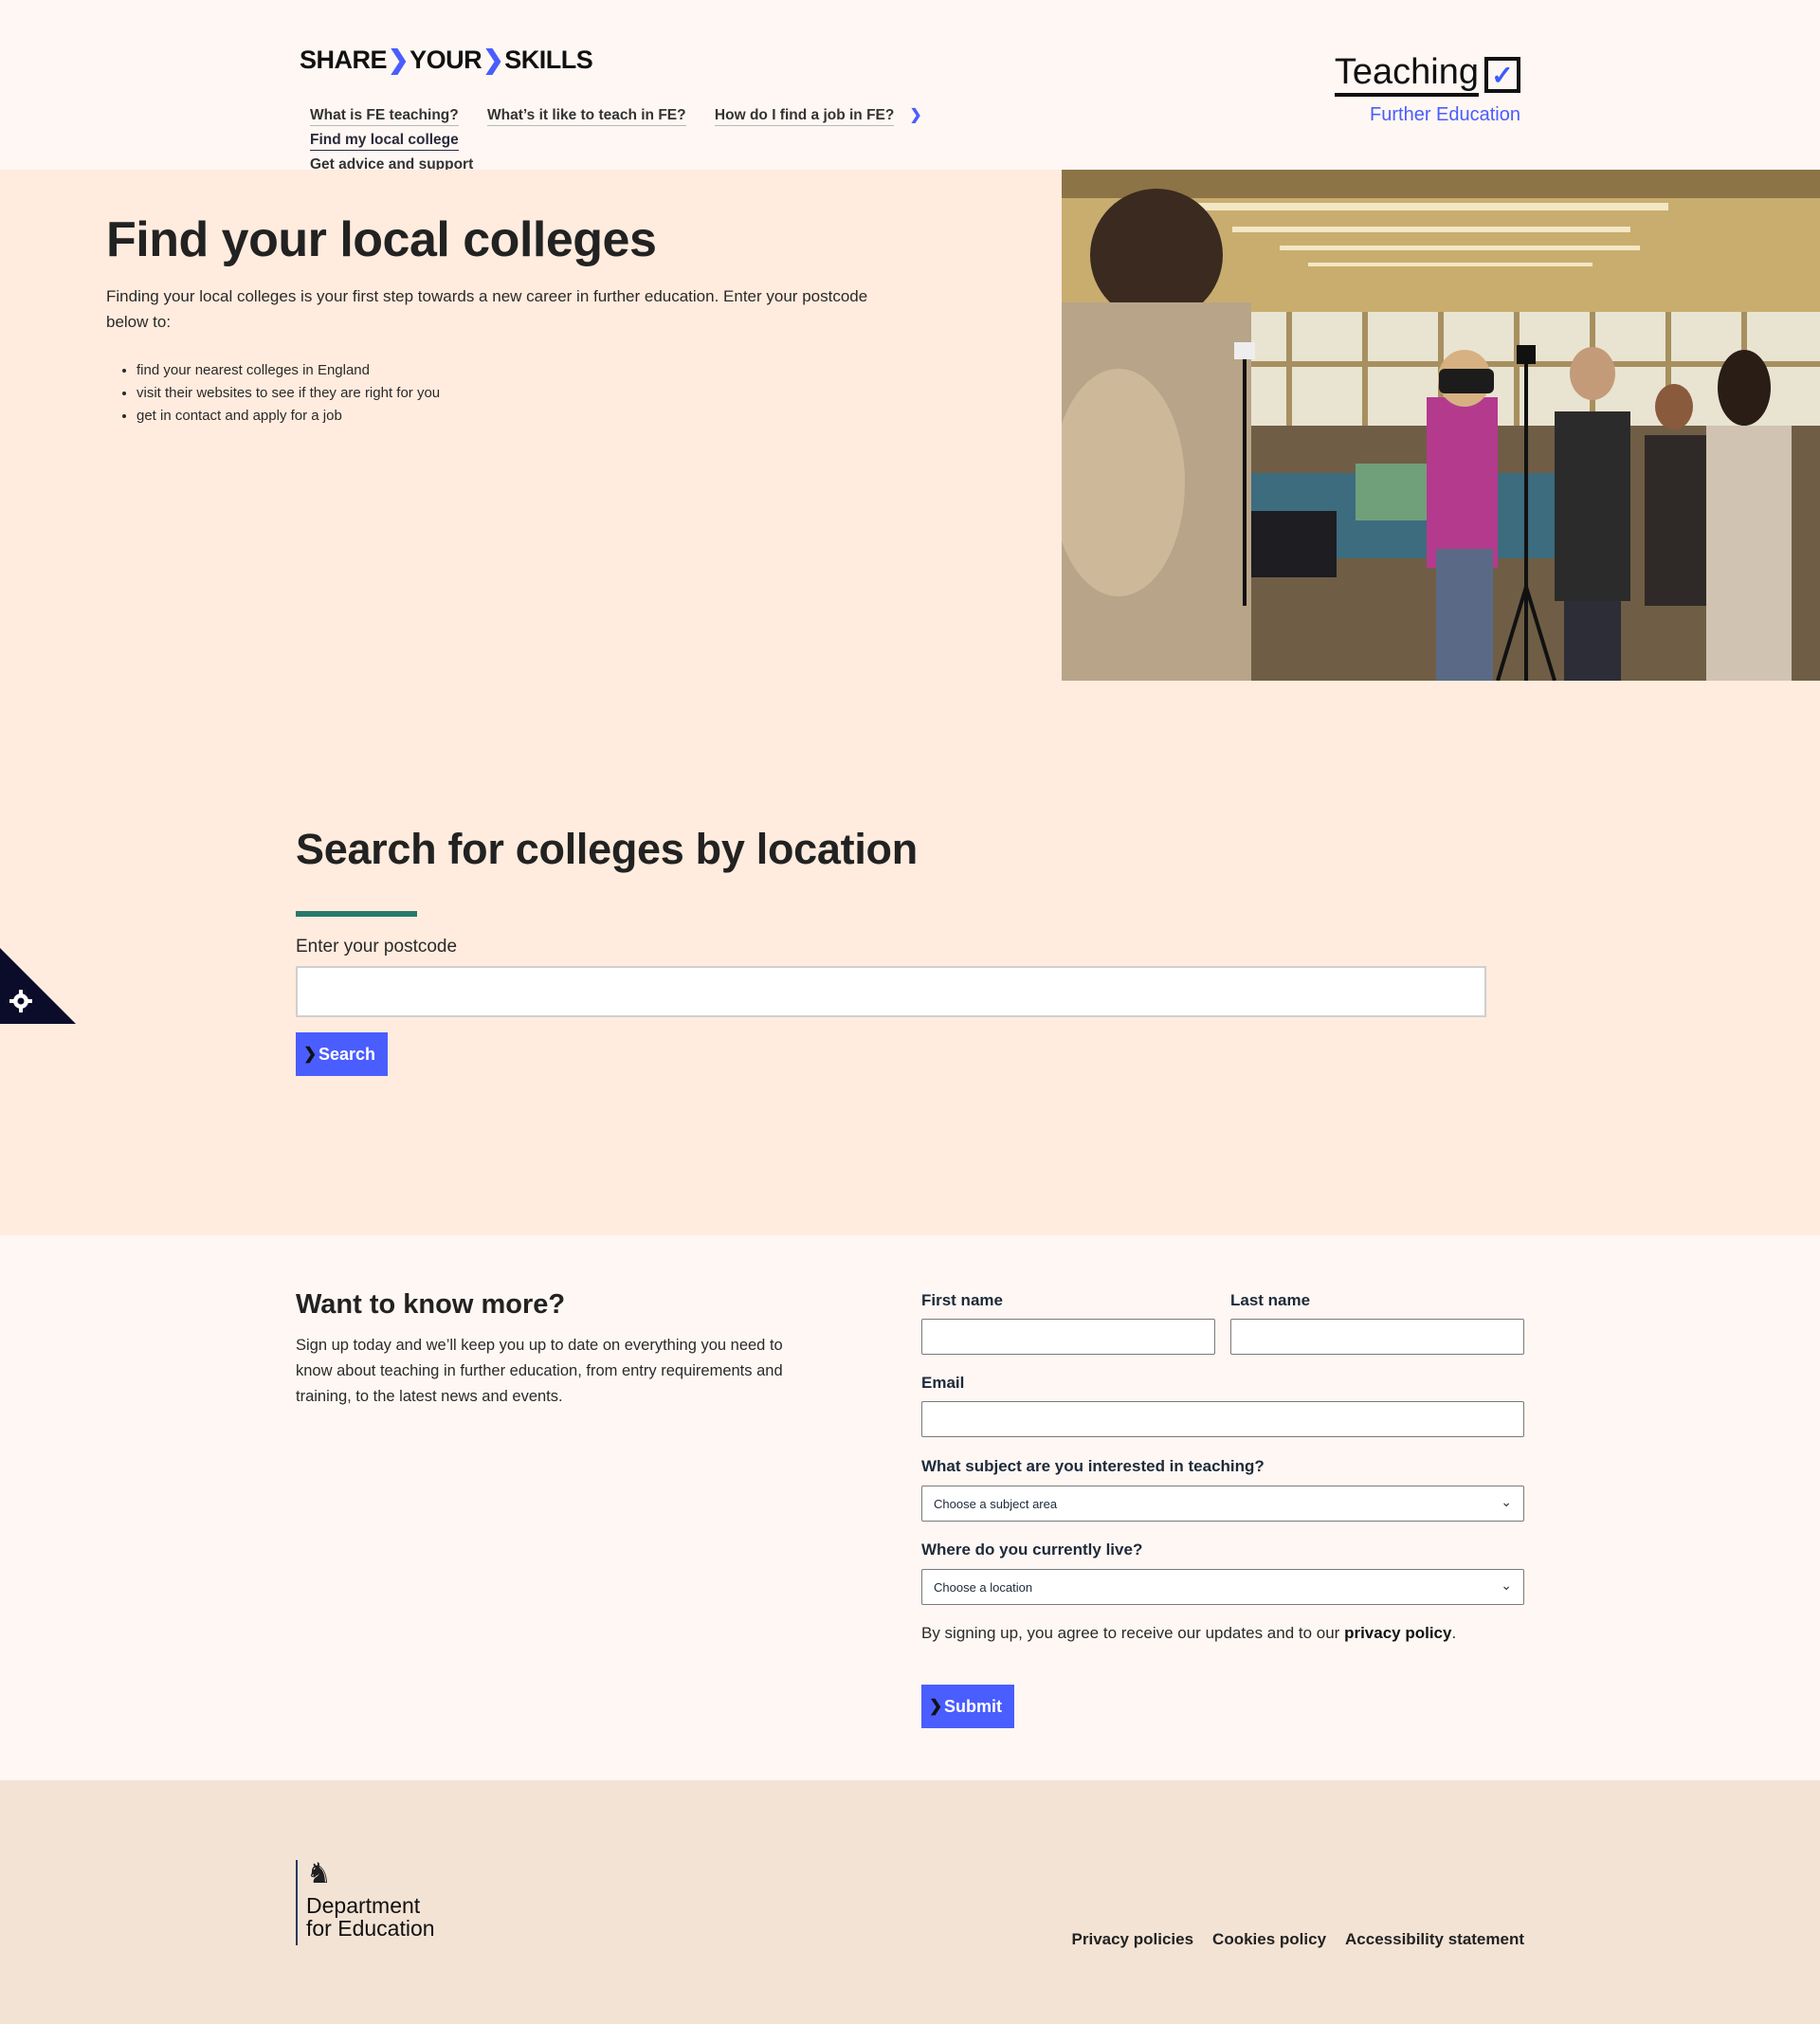  I want to click on subject-select: Choose a subject area ⌄, so click(1222, 1504).